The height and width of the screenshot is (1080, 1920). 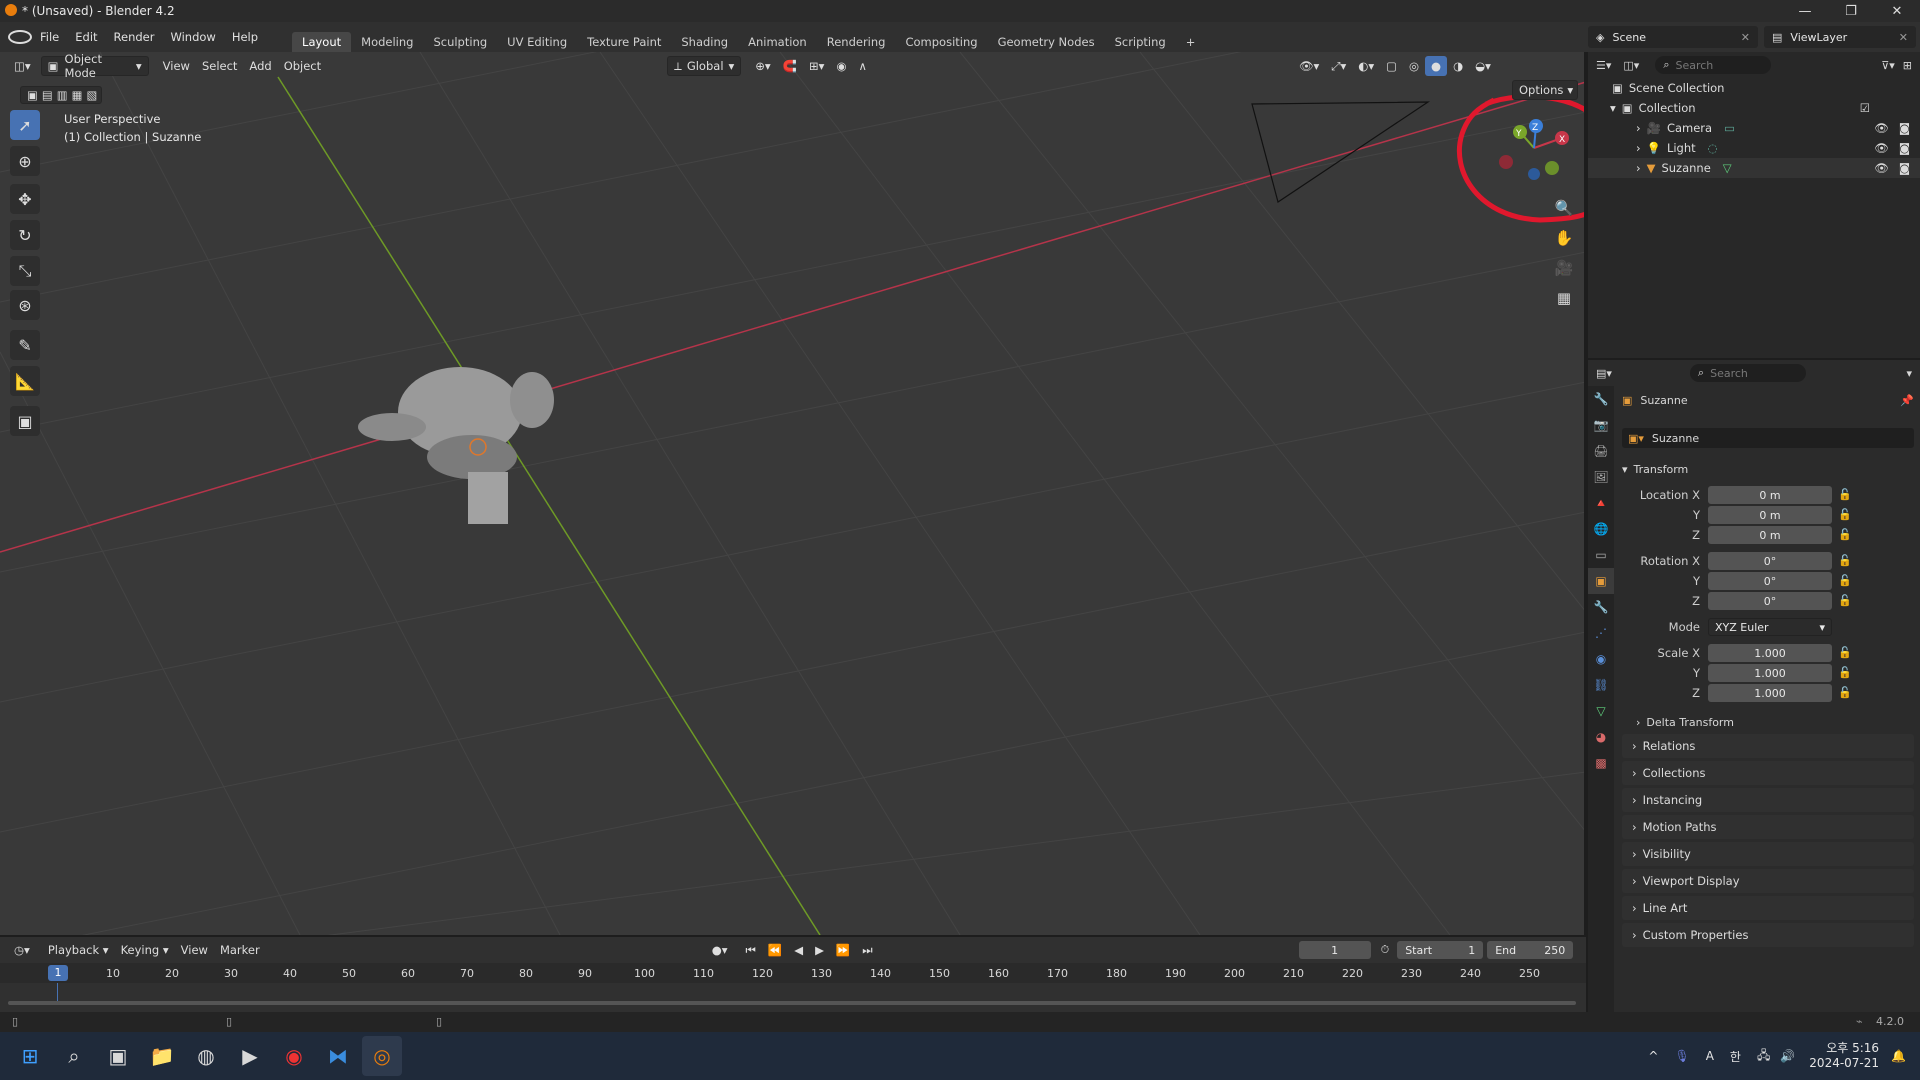 What do you see at coordinates (1770, 561) in the screenshot?
I see `rotation-x-field: 0°` at bounding box center [1770, 561].